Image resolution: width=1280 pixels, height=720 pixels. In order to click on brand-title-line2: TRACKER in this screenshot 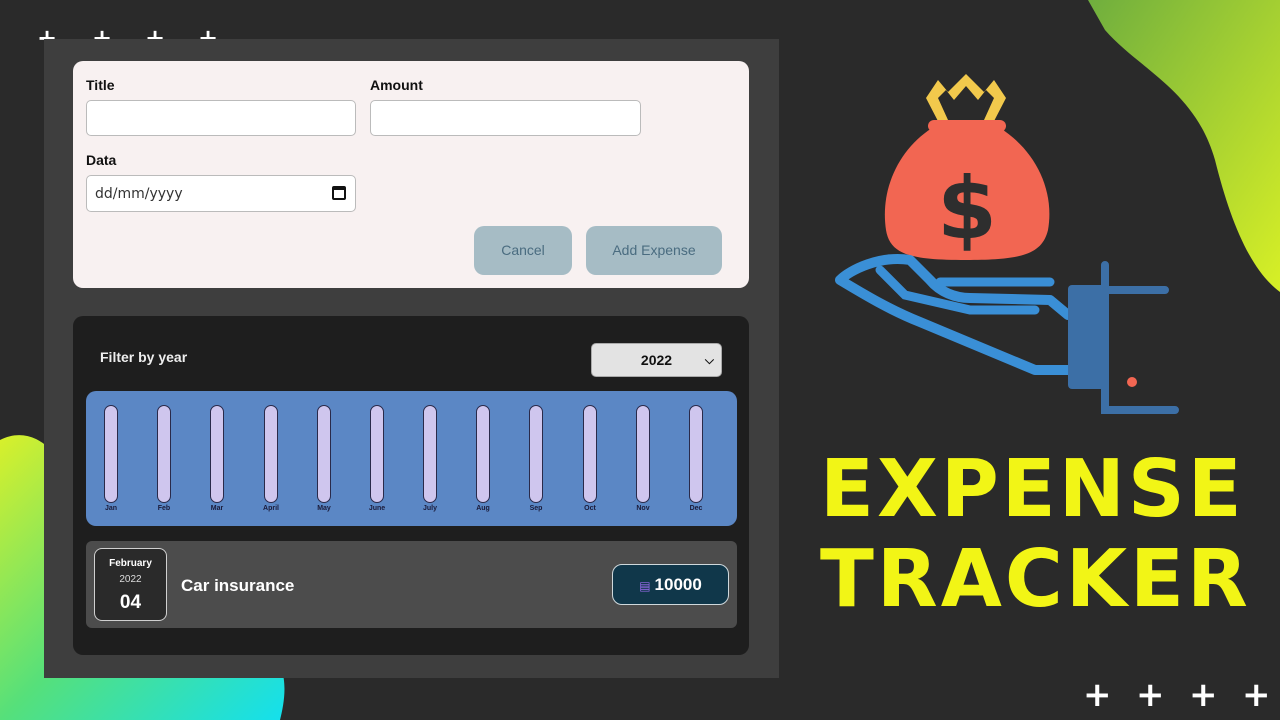, I will do `click(1035, 579)`.